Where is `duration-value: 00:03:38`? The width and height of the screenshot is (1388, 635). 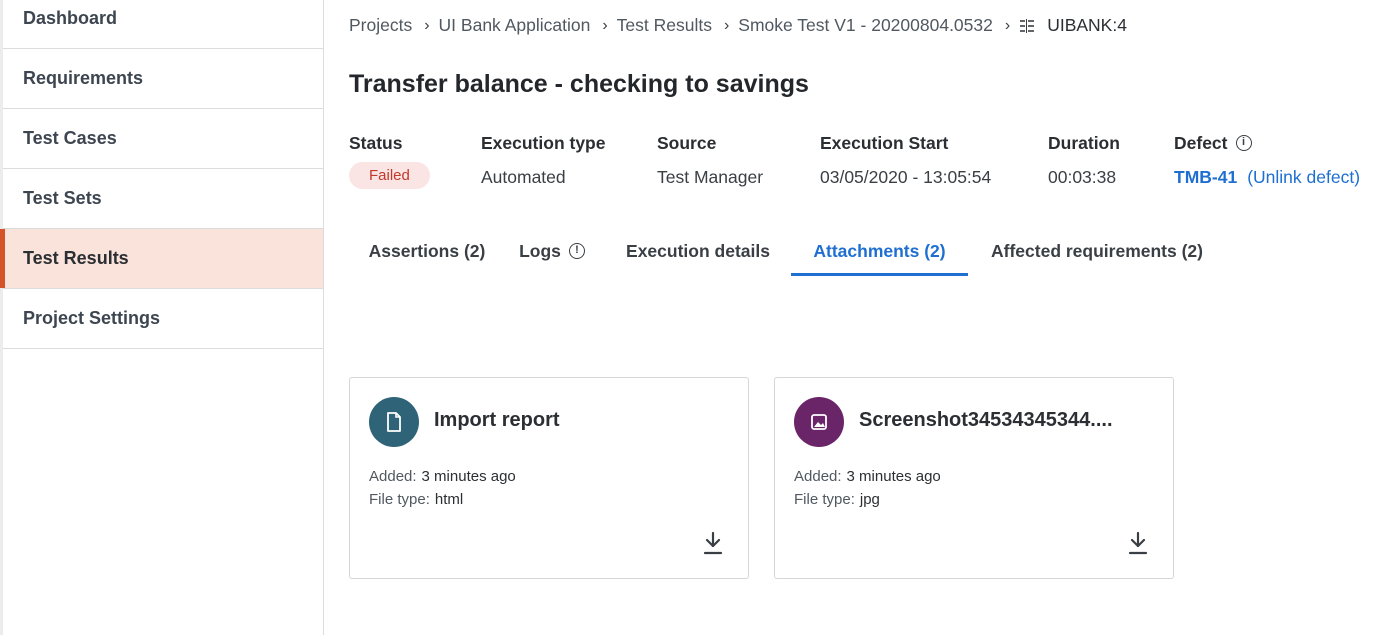 duration-value: 00:03:38 is located at coordinates (1082, 176).